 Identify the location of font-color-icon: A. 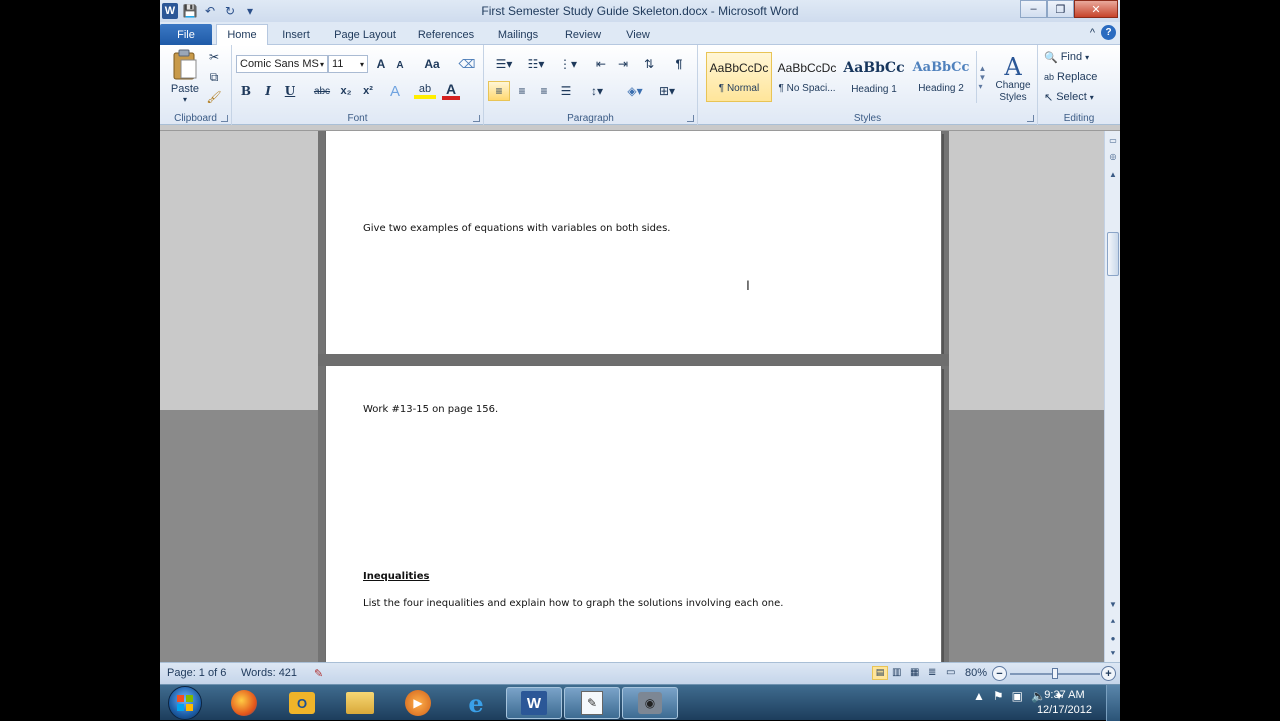
(451, 90).